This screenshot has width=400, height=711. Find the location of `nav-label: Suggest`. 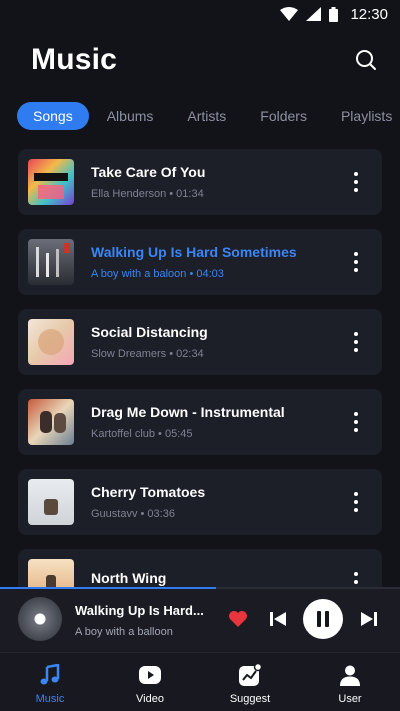

nav-label: Suggest is located at coordinates (250, 699).